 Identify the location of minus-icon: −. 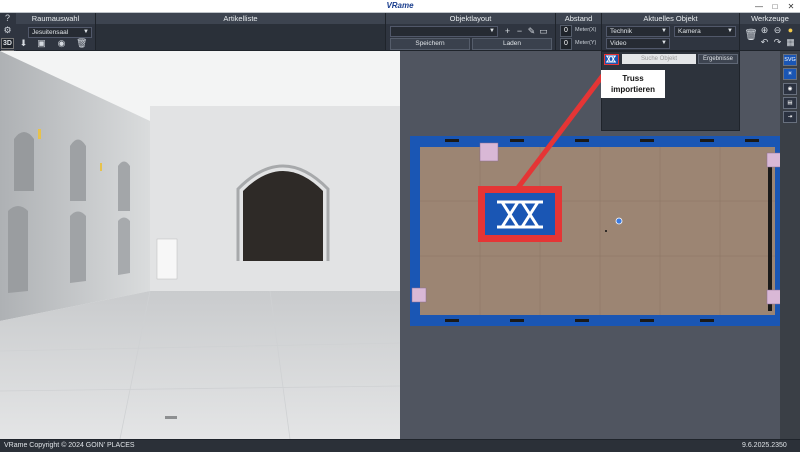
(519, 31).